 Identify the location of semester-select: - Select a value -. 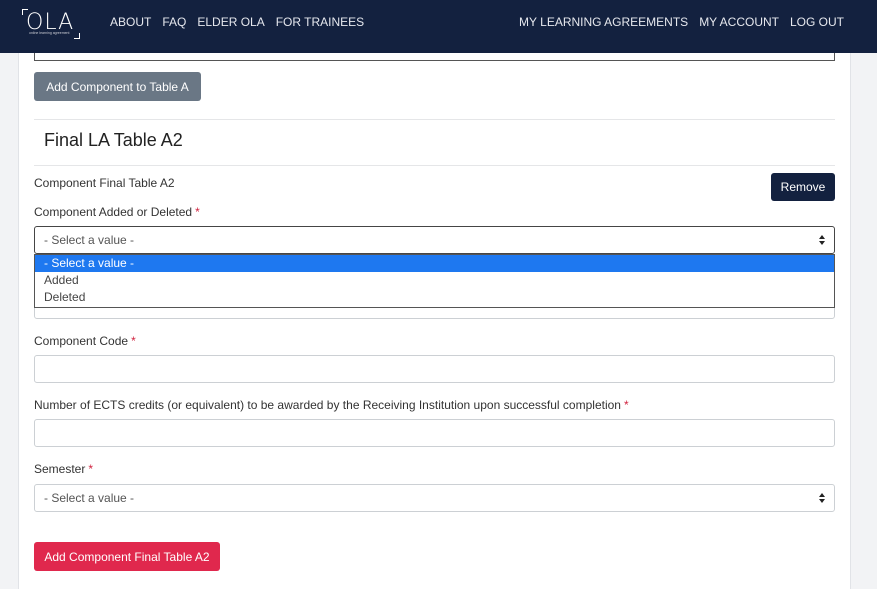
(434, 498).